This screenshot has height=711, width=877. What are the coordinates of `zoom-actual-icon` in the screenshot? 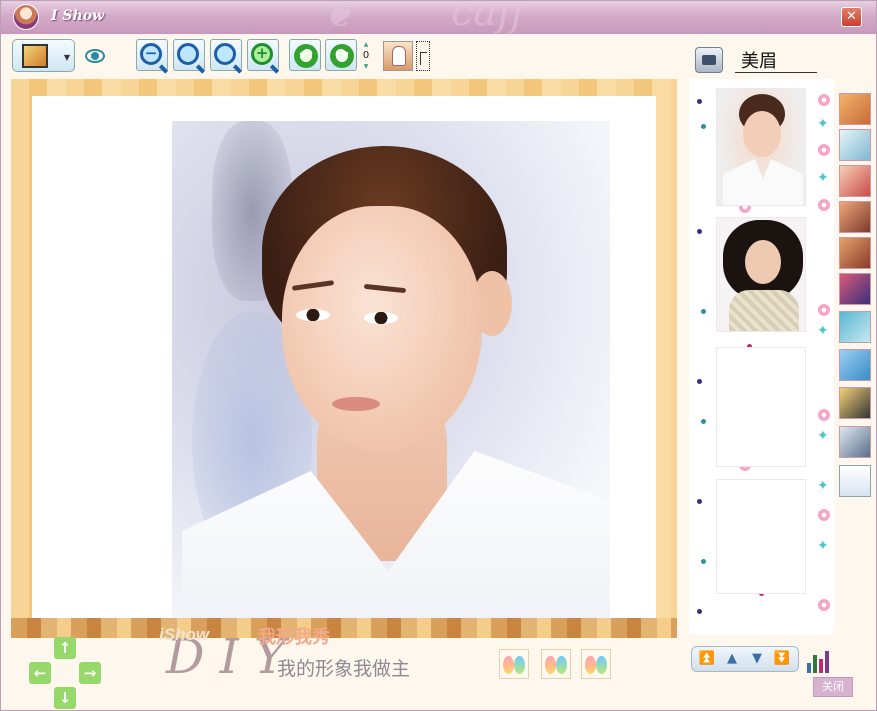 It's located at (225, 54).